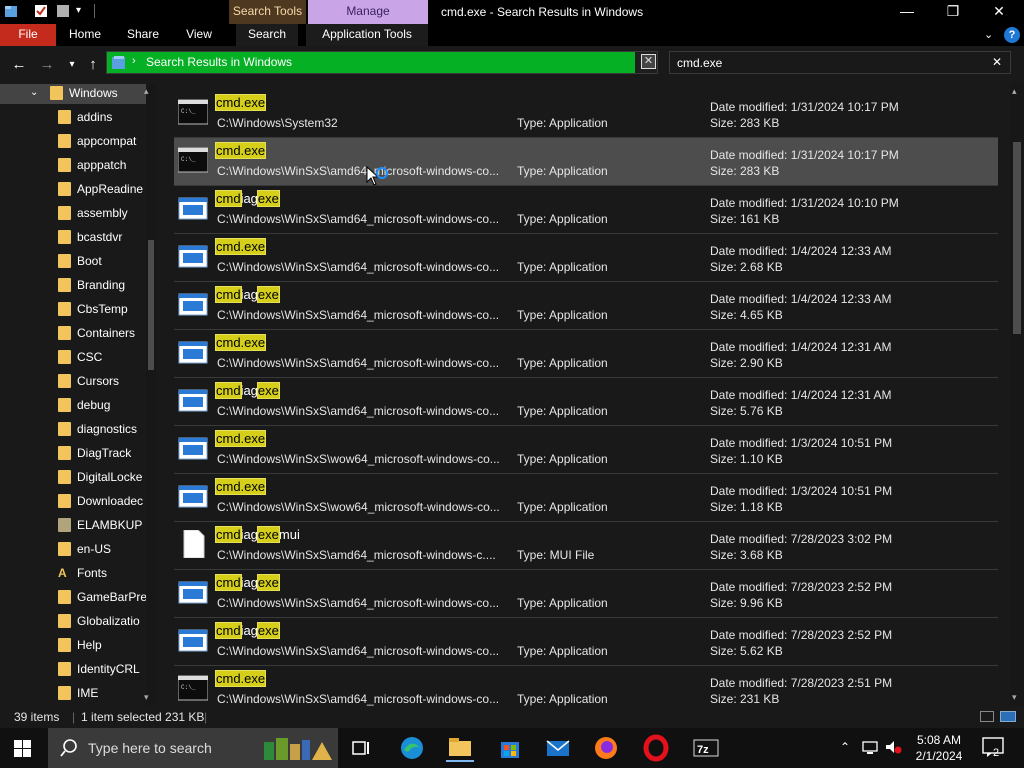 The width and height of the screenshot is (1024, 768). What do you see at coordinates (93, 65) in the screenshot?
I see `up-button: ↑` at bounding box center [93, 65].